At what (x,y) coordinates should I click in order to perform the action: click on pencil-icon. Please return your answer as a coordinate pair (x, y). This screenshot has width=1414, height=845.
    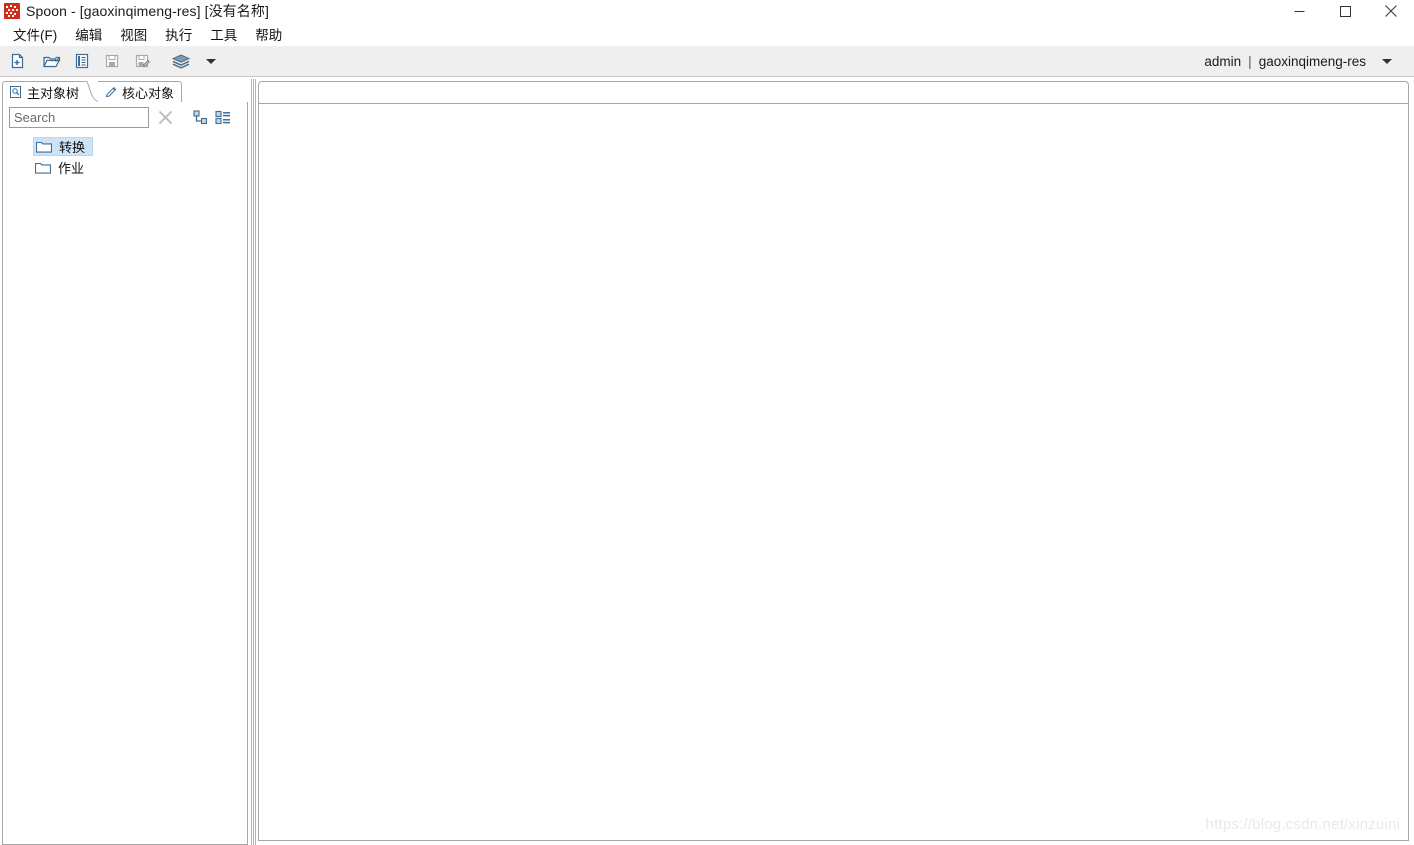
    Looking at the image, I should click on (110, 92).